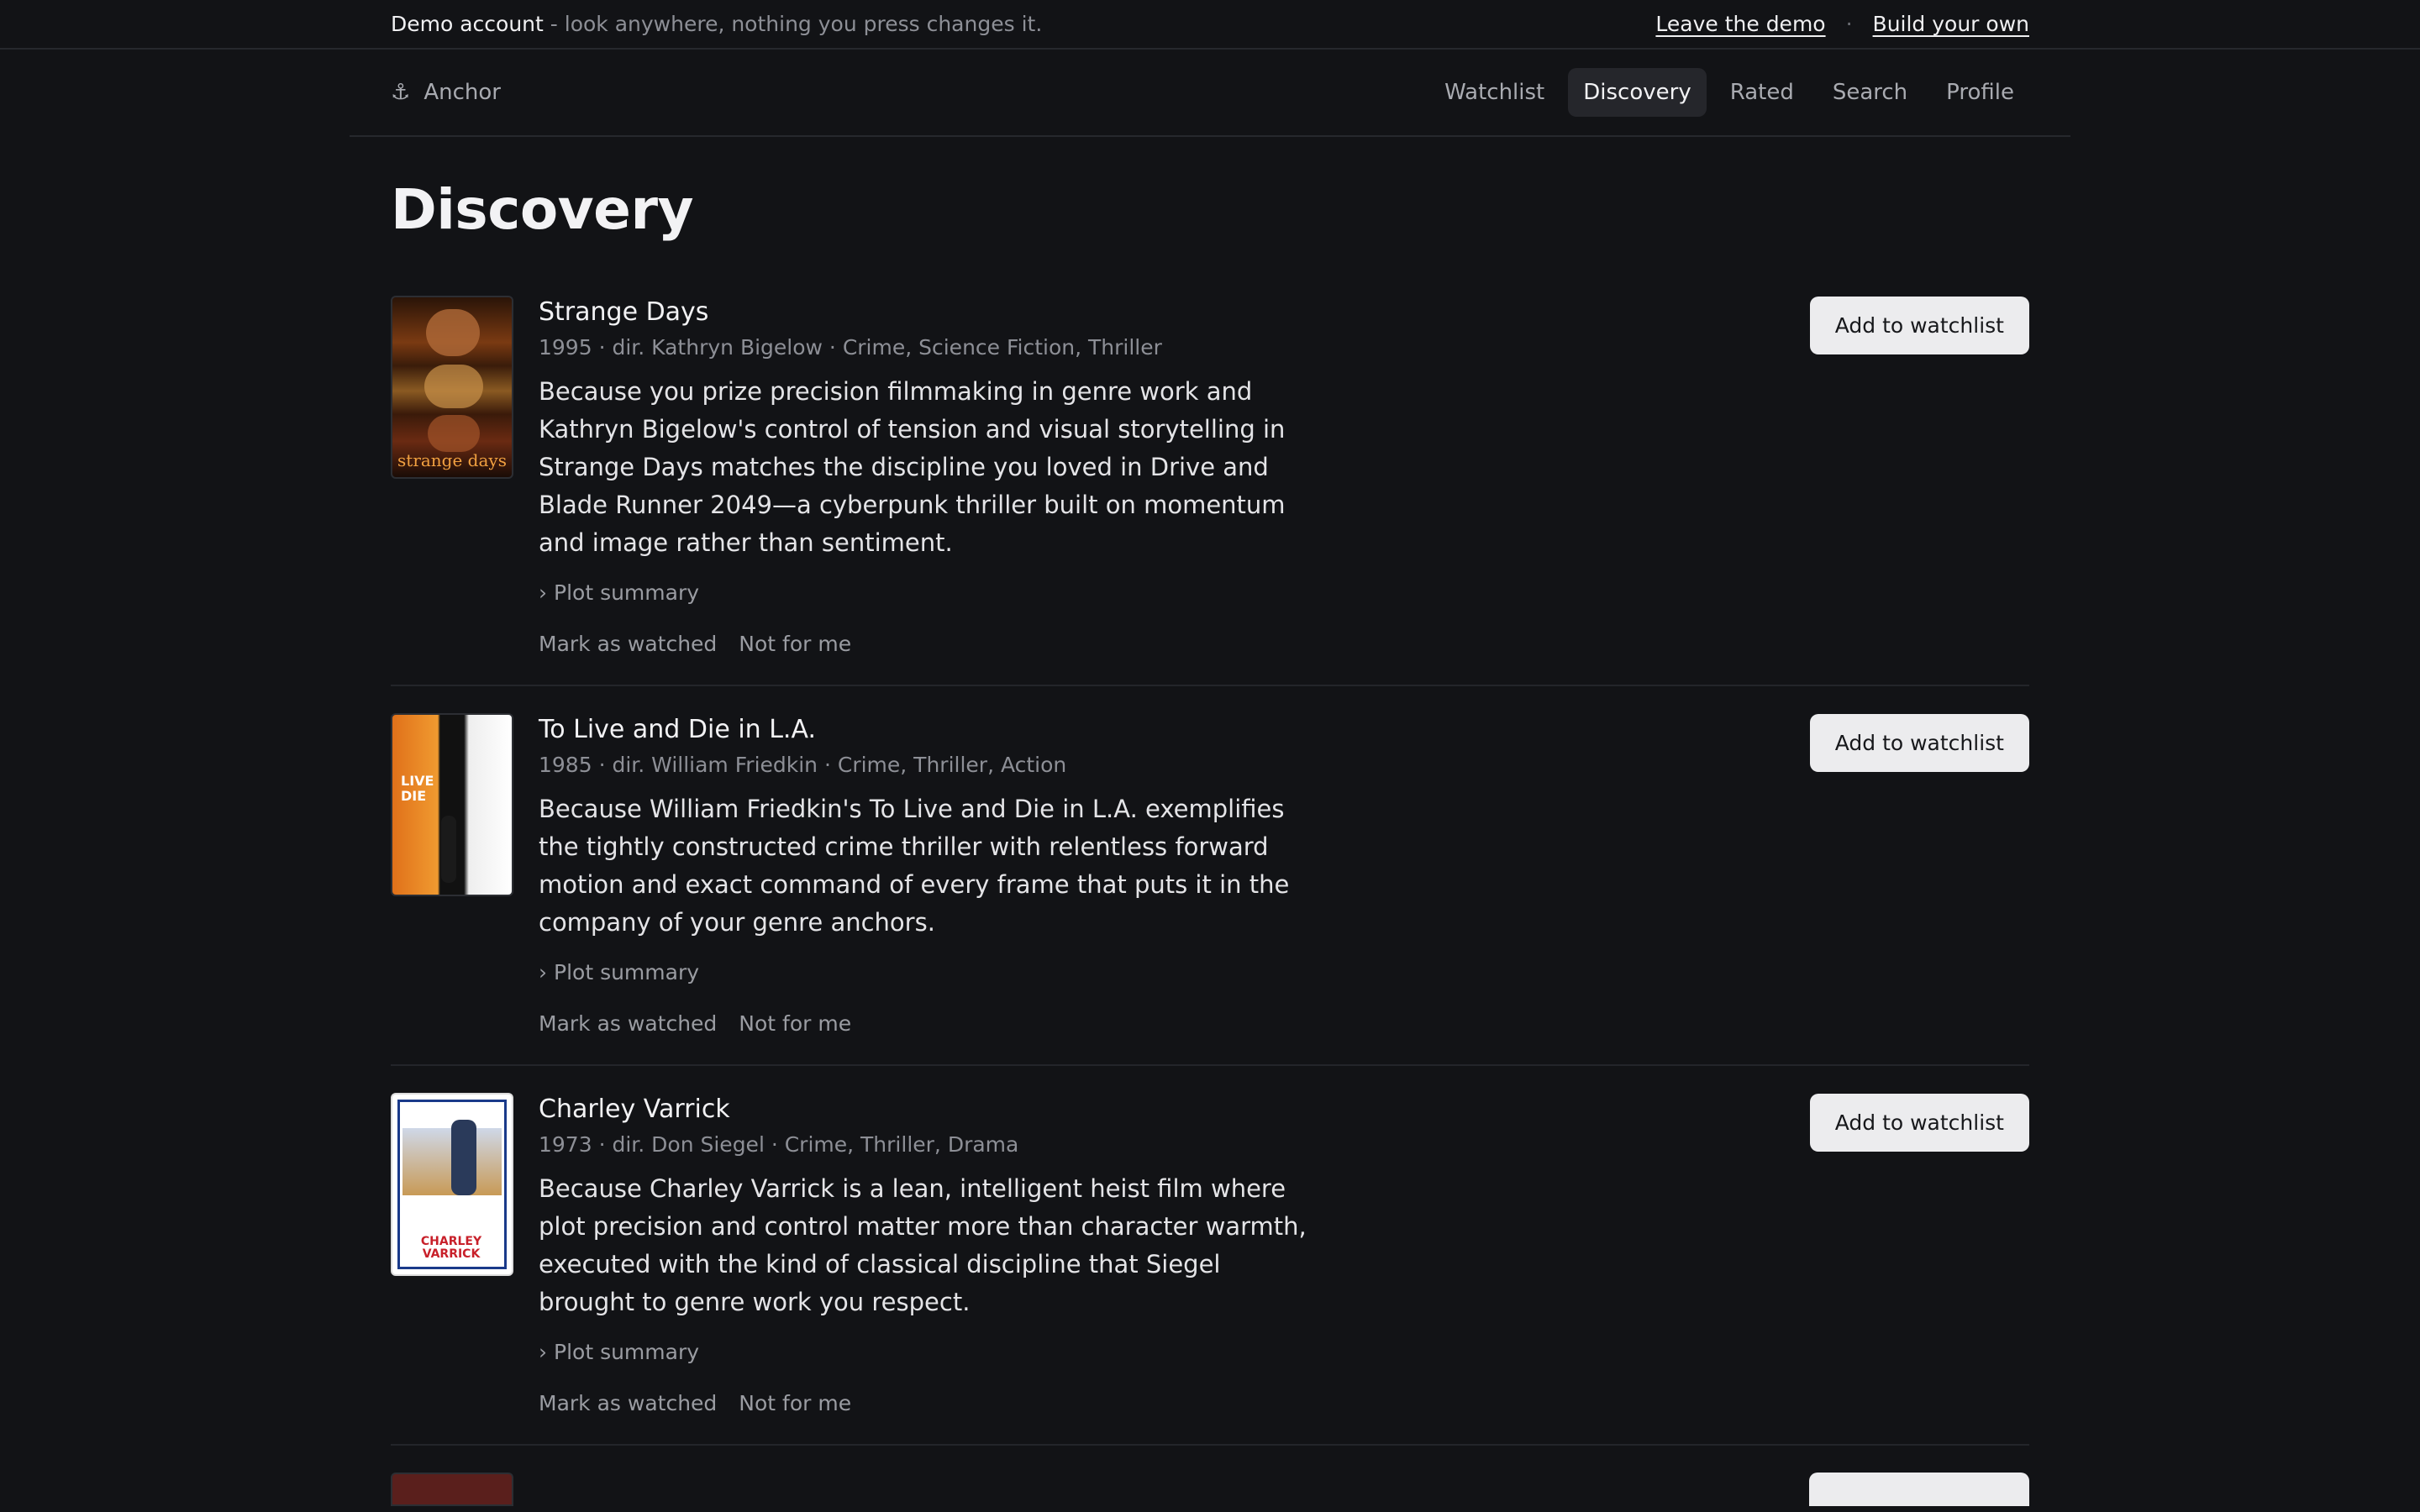 The width and height of the screenshot is (2420, 1512). Describe the element at coordinates (1951, 24) in the screenshot. I see `build-your-own-link: Build your own` at that location.